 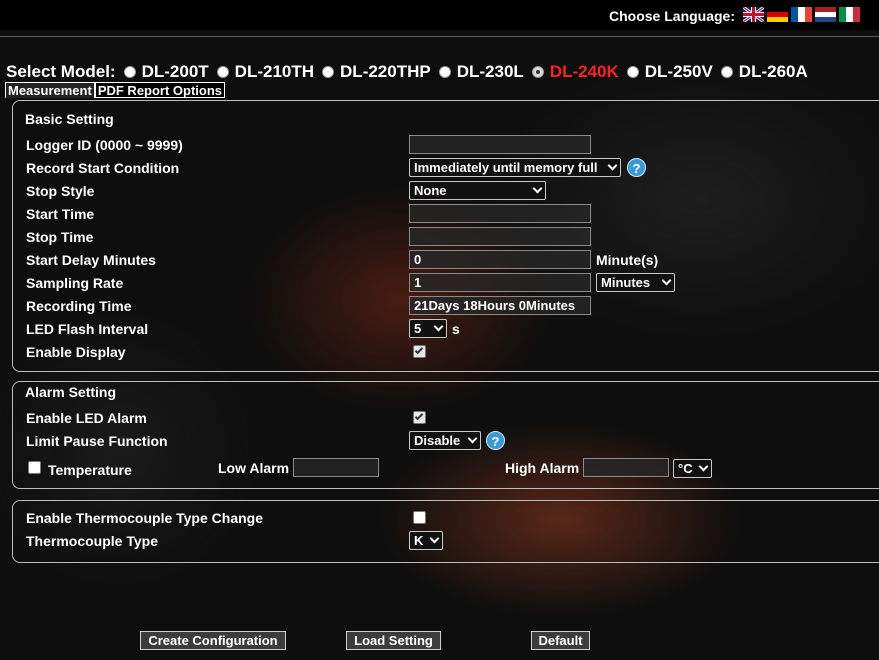 What do you see at coordinates (166, 72) in the screenshot?
I see `model-option-dl-200t: DL-200T` at bounding box center [166, 72].